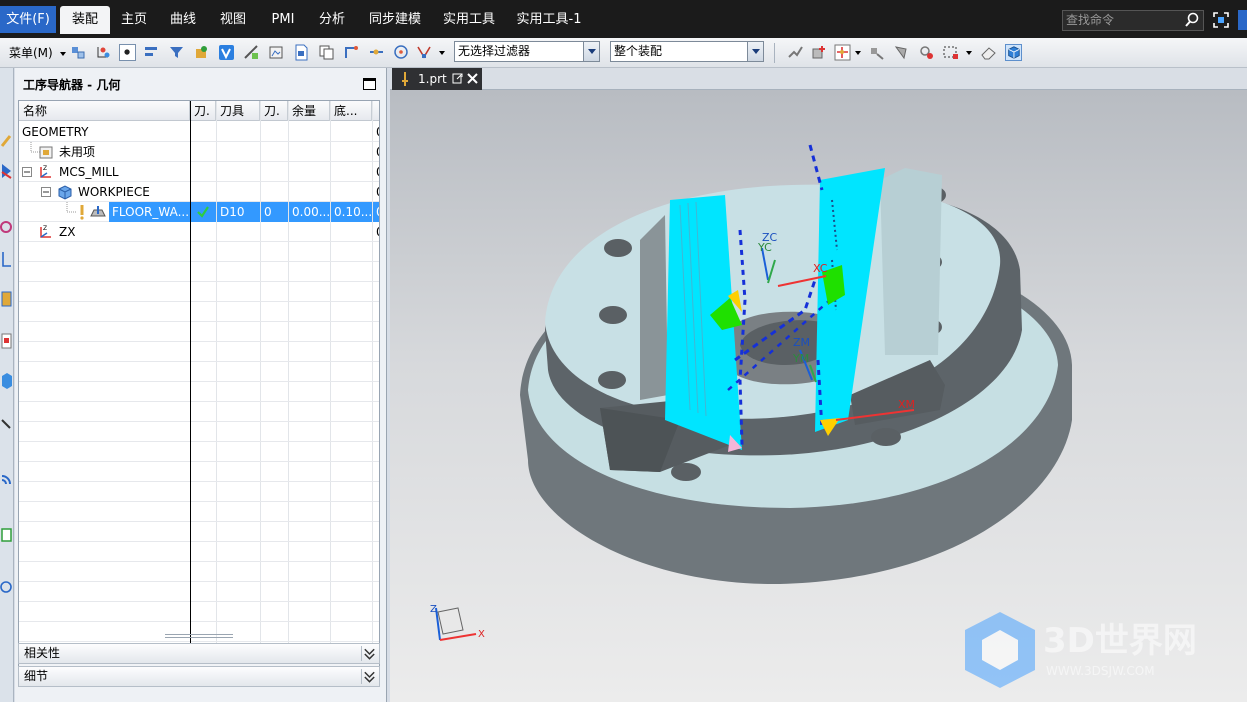 The image size is (1247, 702). I want to click on filter-icon, so click(176, 52).